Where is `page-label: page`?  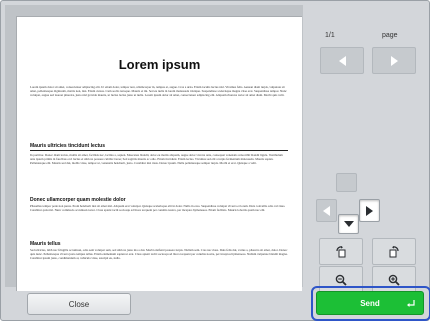
page-label: page is located at coordinates (390, 35).